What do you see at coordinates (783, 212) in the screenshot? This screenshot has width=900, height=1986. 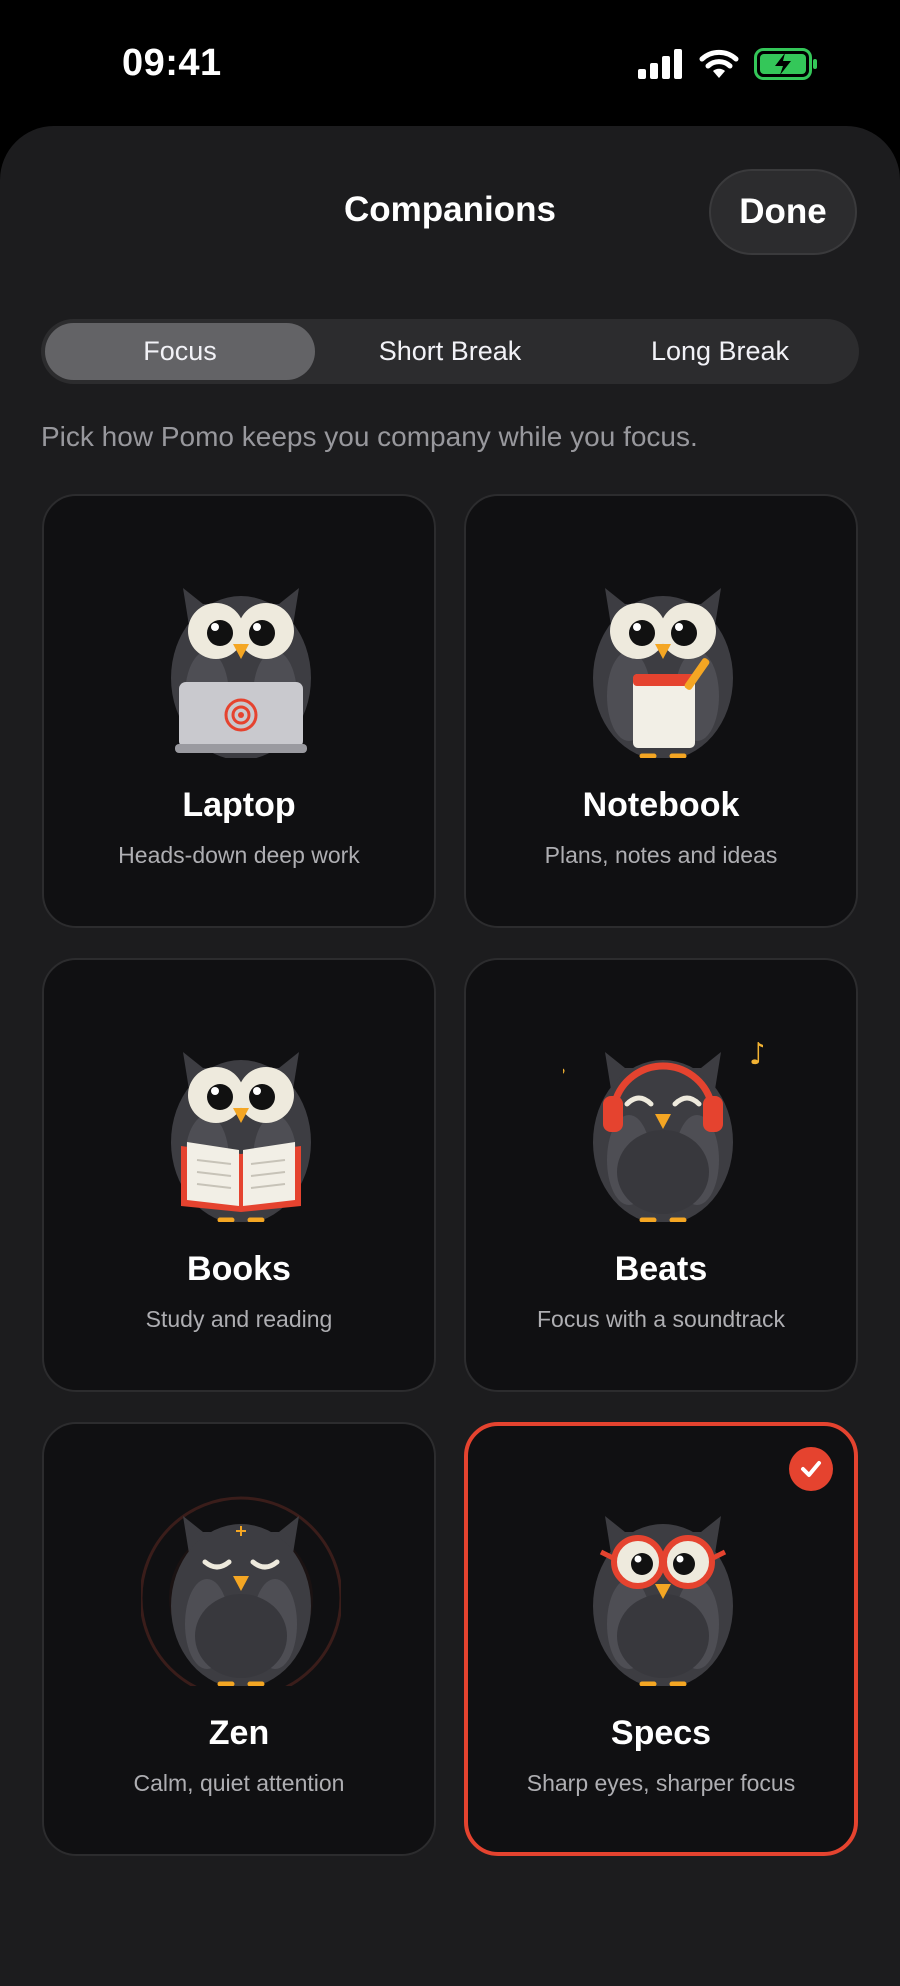 I see `done-button: Done` at bounding box center [783, 212].